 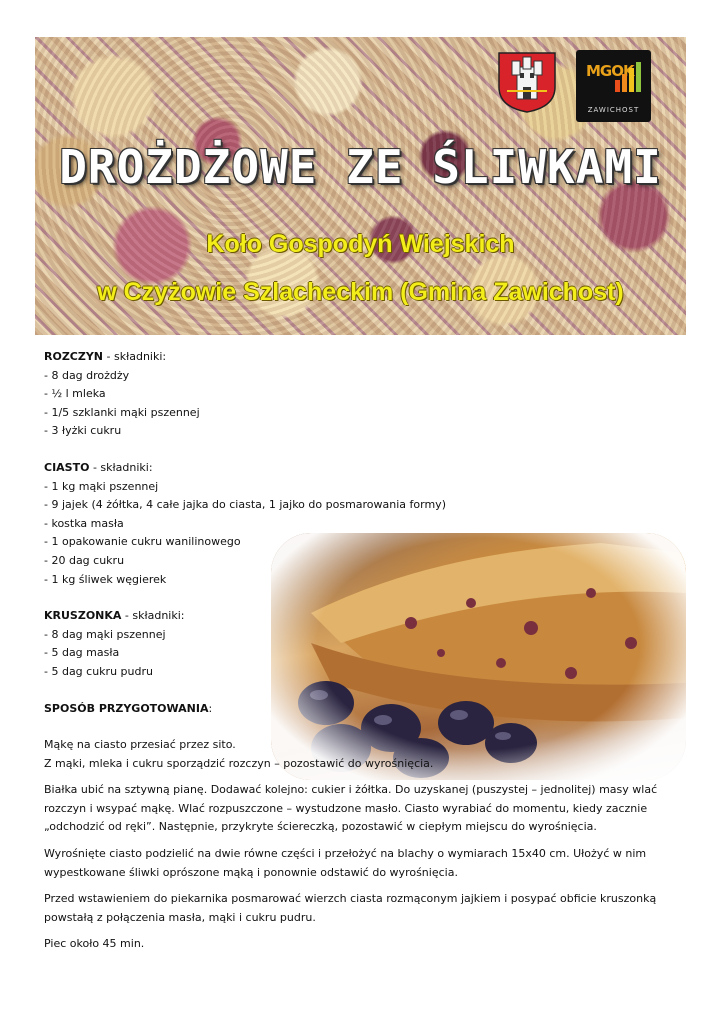 I want to click on list-item: - 8 dag mąki pszennej, so click(x=105, y=634).